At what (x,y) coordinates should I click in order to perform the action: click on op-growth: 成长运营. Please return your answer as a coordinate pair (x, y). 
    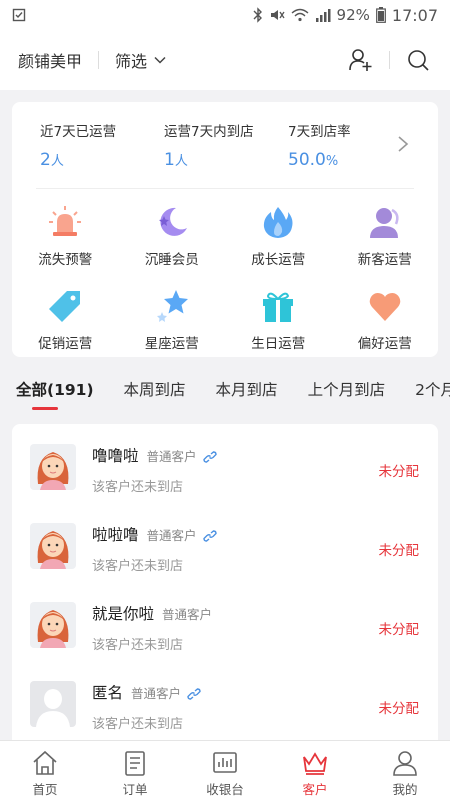
    Looking at the image, I should click on (278, 237).